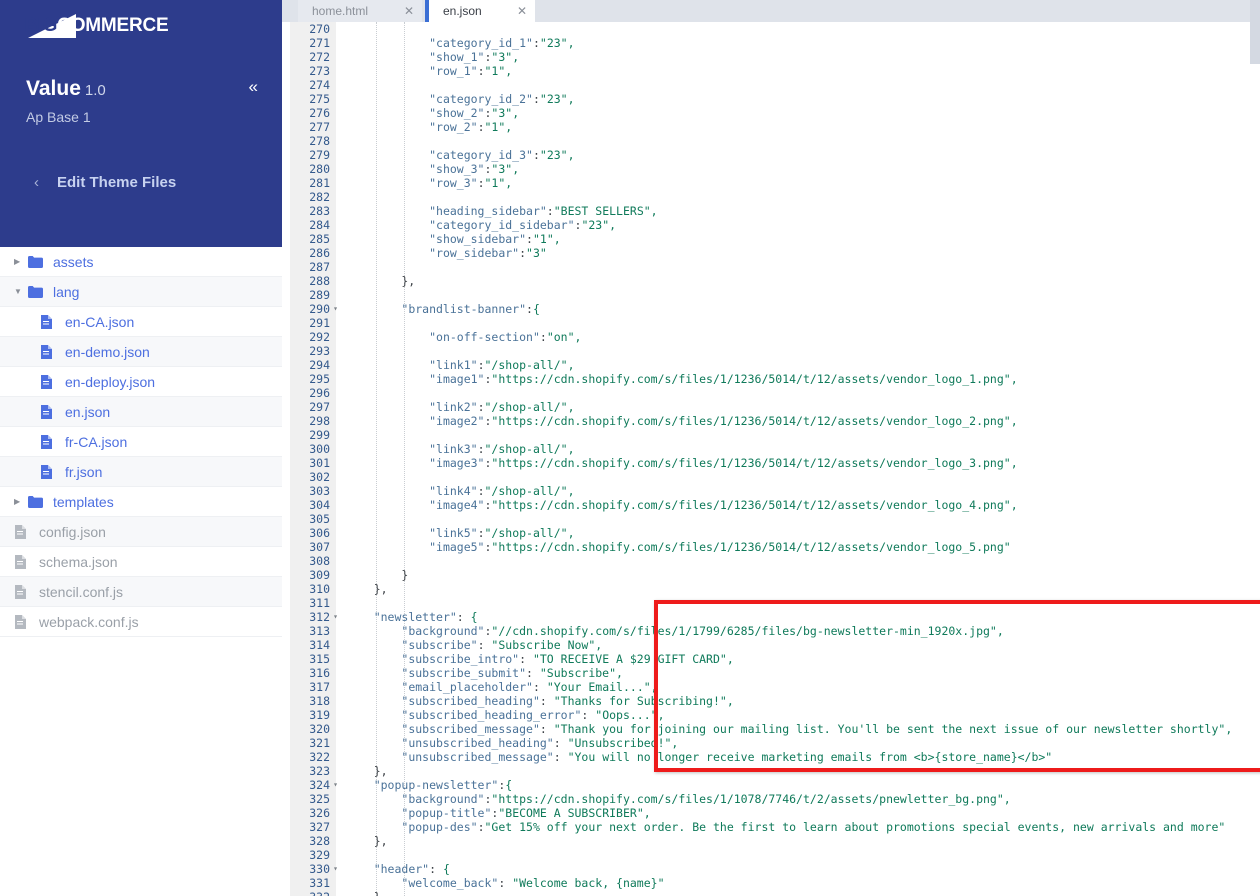 This screenshot has width=1260, height=896. I want to click on code-line: 328 },, so click(775, 841).